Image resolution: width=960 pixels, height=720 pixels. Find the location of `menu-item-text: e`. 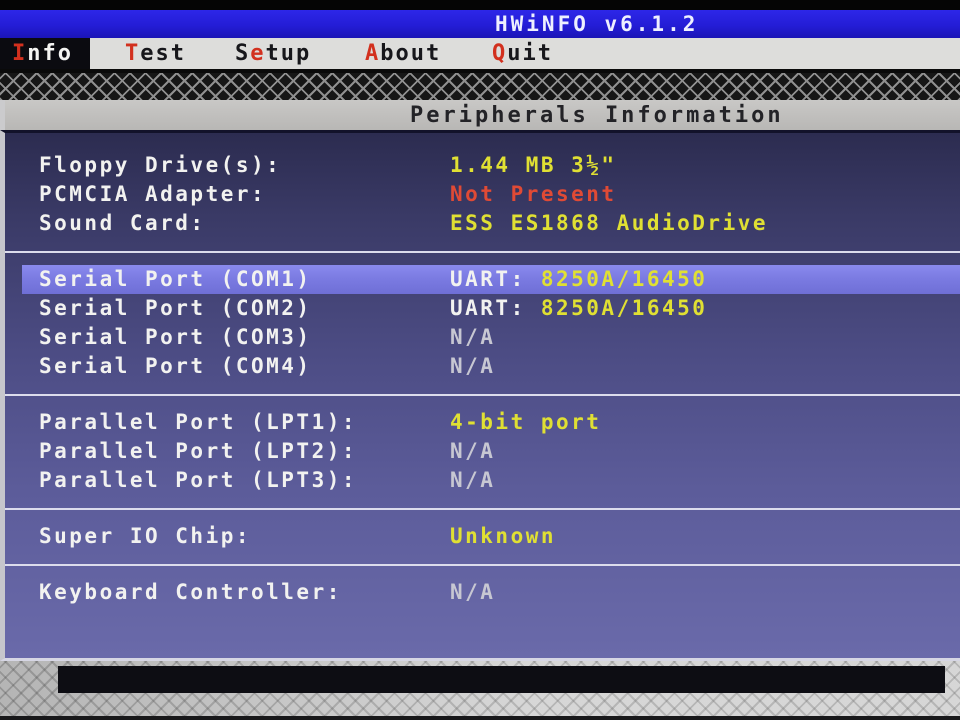

menu-item-text: e is located at coordinates (258, 53).